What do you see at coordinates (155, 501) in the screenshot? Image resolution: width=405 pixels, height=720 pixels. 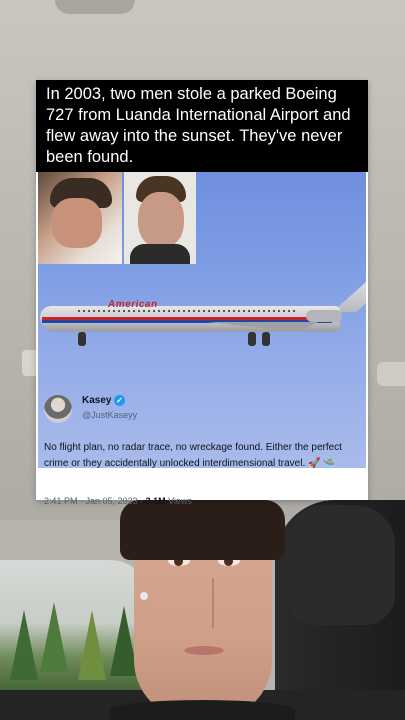 I see `tweet-views-count: 3.1M` at bounding box center [155, 501].